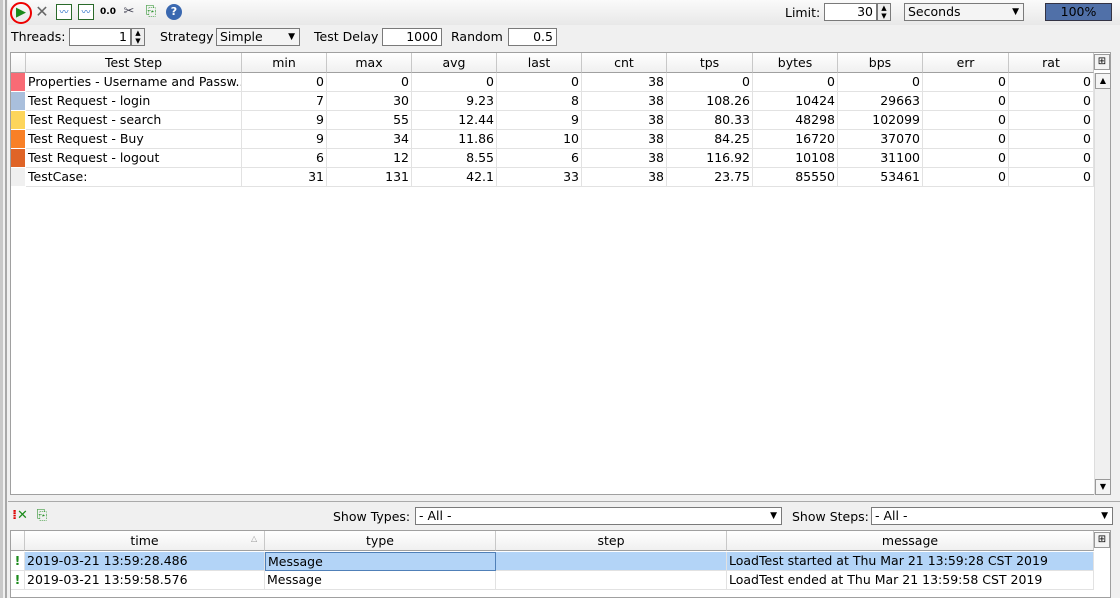 Image resolution: width=1120 pixels, height=598 pixels. I want to click on scroll-up-button: ▲, so click(1103, 81).